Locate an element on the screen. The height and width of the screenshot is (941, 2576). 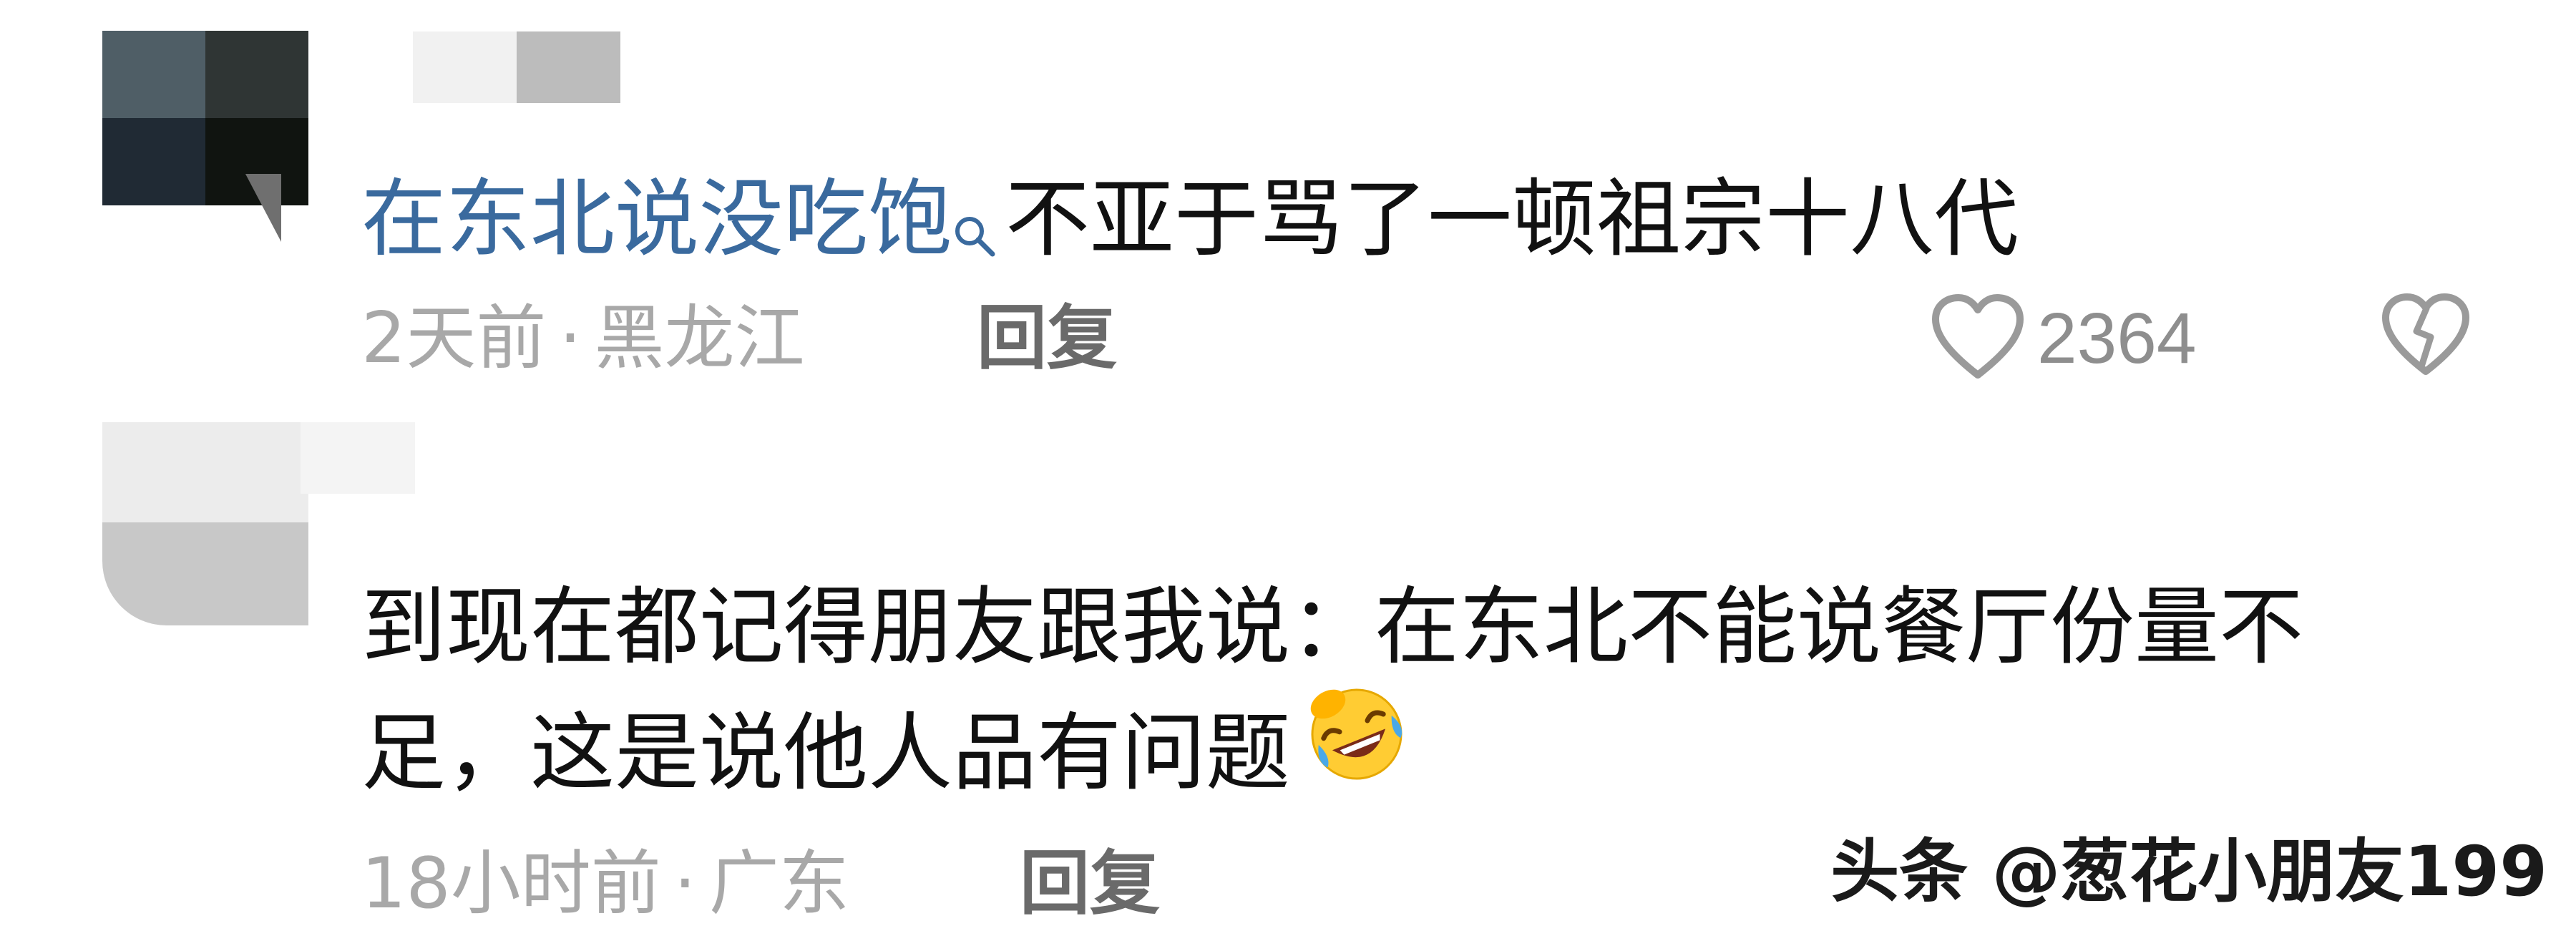
keyword-link: 在东北说没吃饱 is located at coordinates (656, 219).